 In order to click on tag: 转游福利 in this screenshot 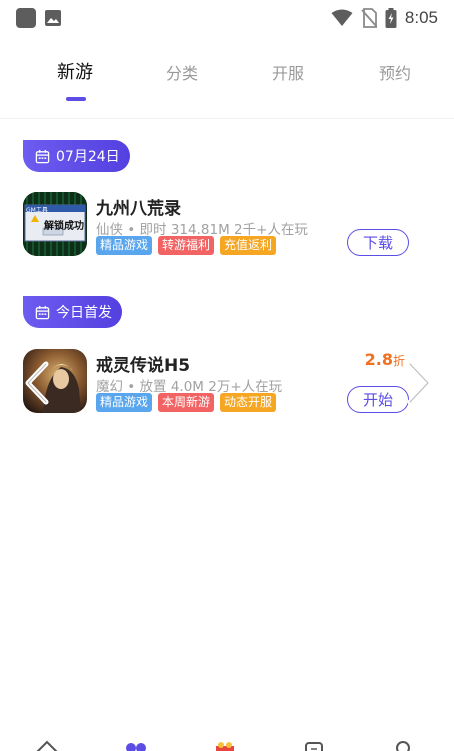, I will do `click(186, 245)`.